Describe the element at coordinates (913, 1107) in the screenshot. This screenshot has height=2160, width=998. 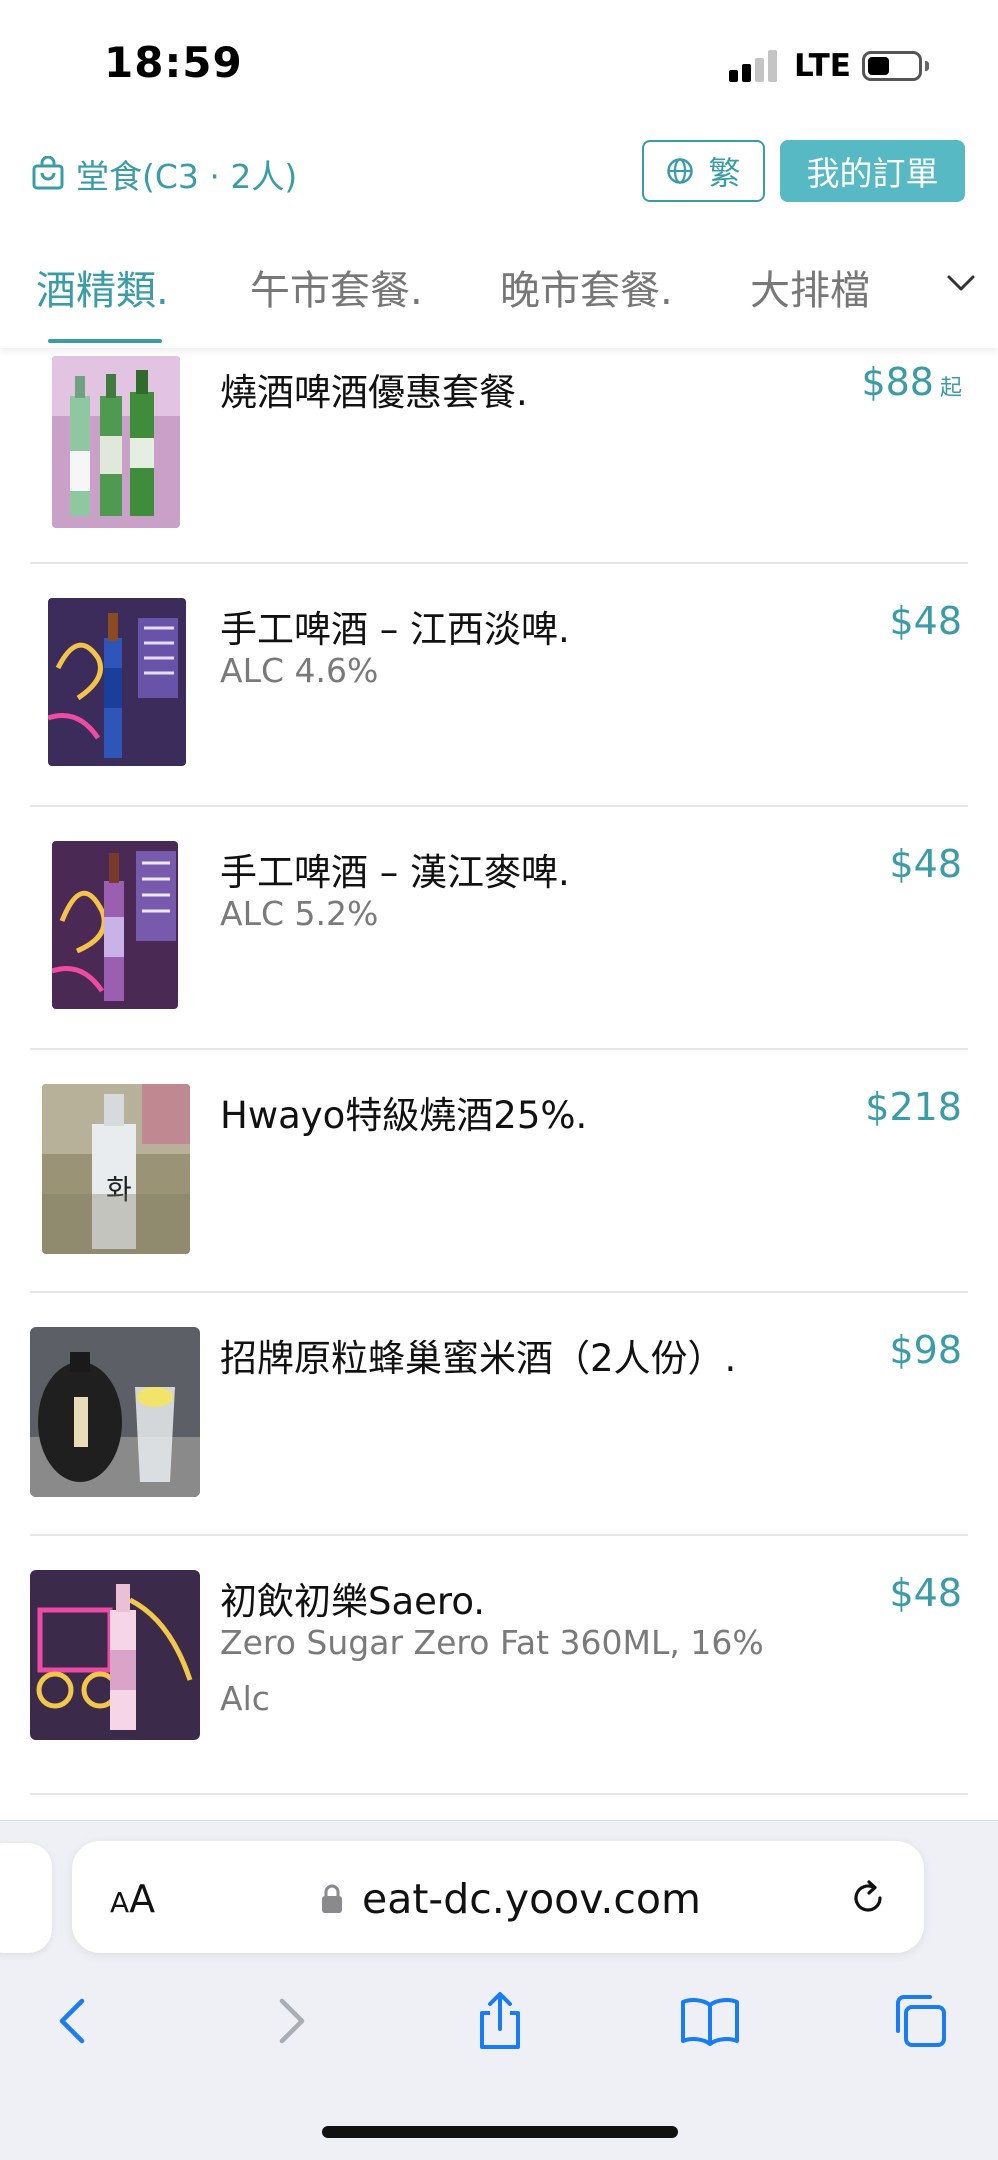
I see `item-price: $218` at that location.